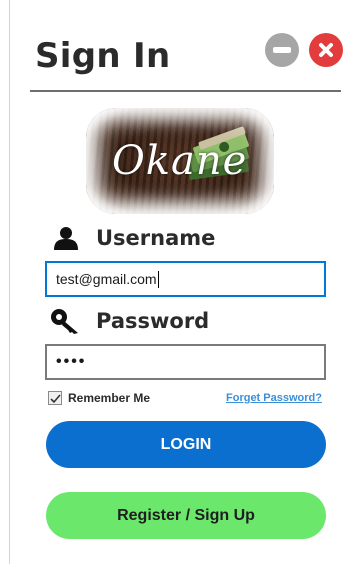 Image resolution: width=360 pixels, height=564 pixels. I want to click on username-label: Username, so click(132, 238).